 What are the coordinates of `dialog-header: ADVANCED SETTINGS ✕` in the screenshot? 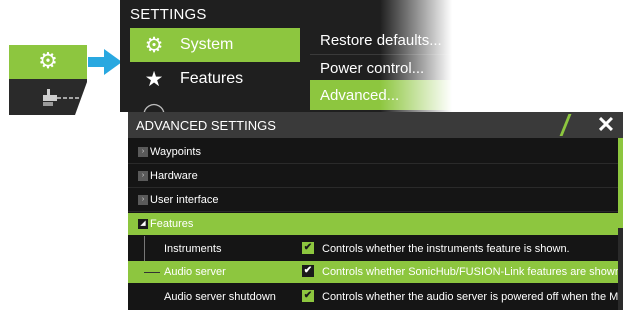 It's located at (375, 125).